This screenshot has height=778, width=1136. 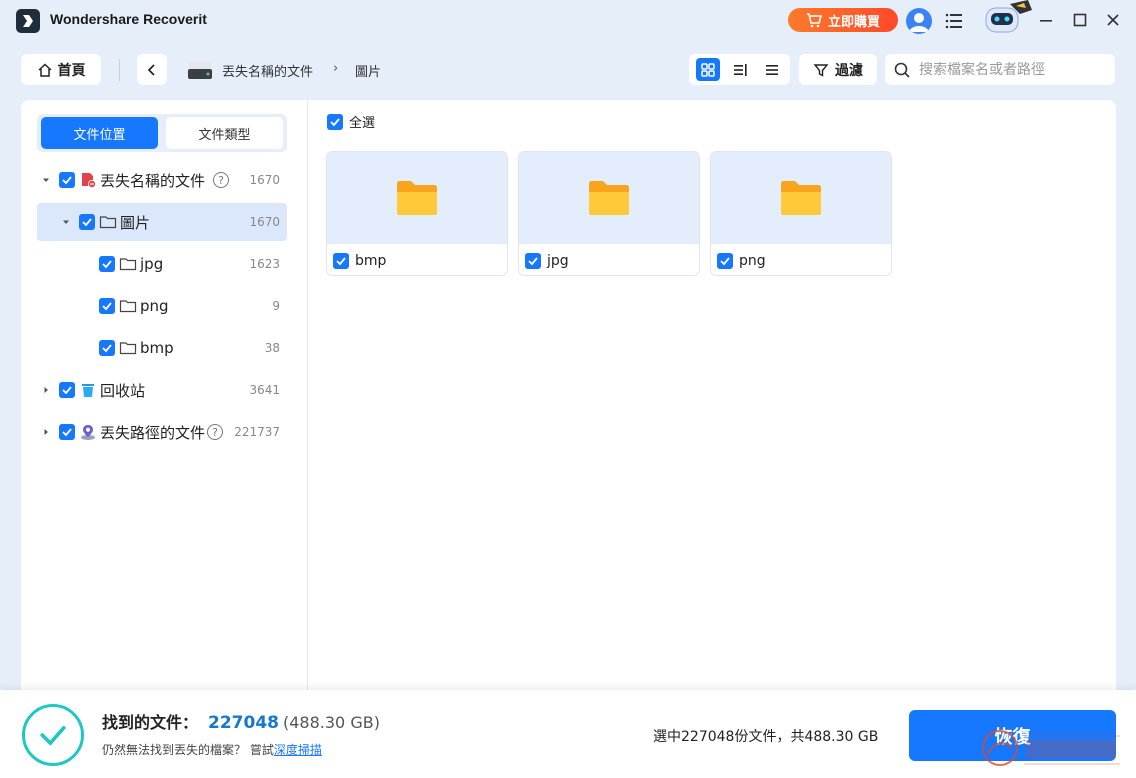 I want to click on maximize-button, so click(x=1080, y=20).